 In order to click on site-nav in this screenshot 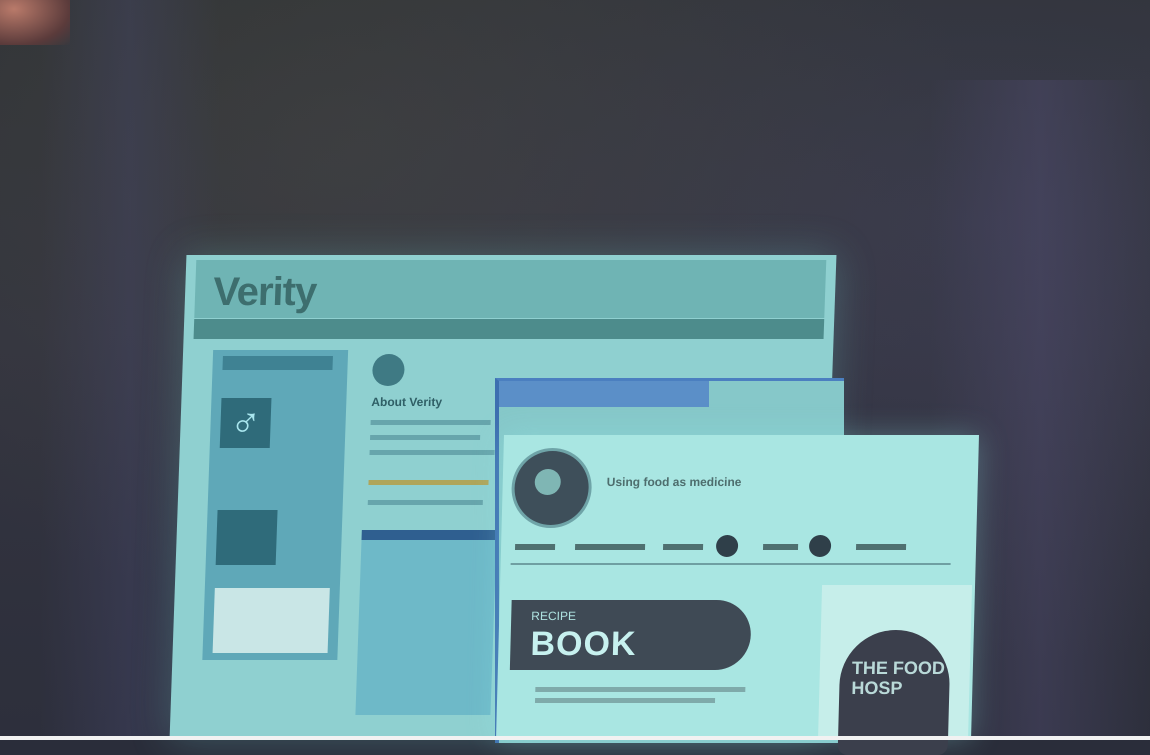, I will do `click(736, 547)`.